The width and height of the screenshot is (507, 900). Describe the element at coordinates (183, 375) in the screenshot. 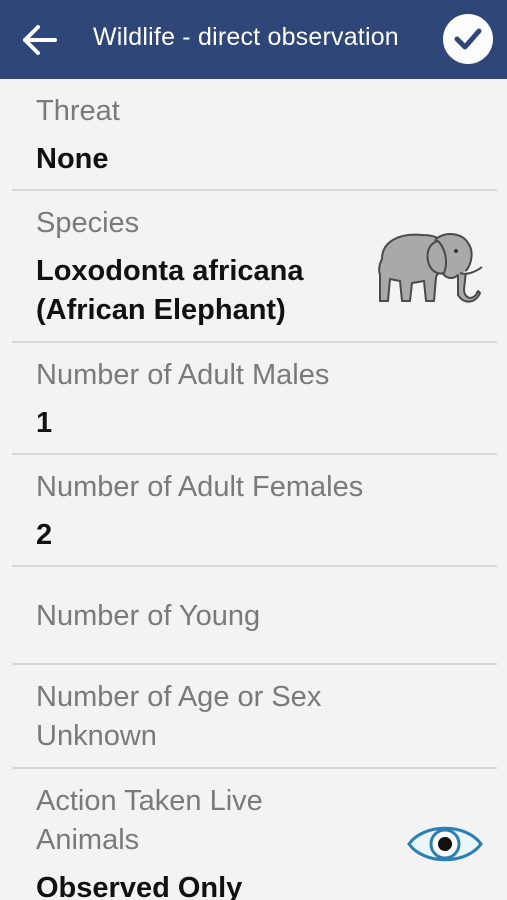

I see `field-label: Number of Adult Males` at that location.